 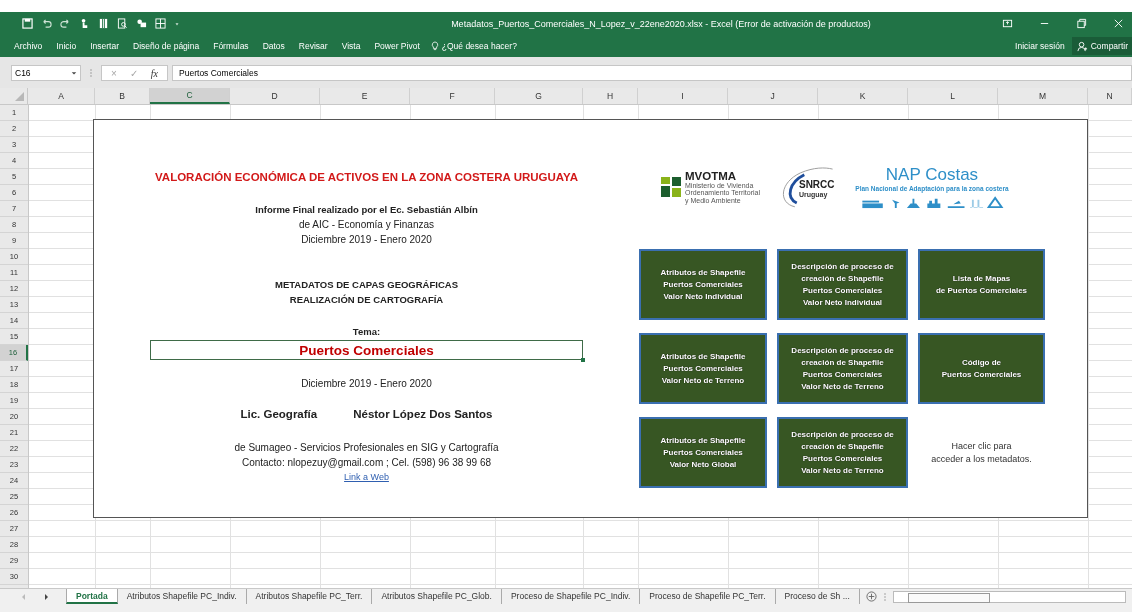 I want to click on topic-cell: Puertos Comerciales, so click(x=366, y=350).